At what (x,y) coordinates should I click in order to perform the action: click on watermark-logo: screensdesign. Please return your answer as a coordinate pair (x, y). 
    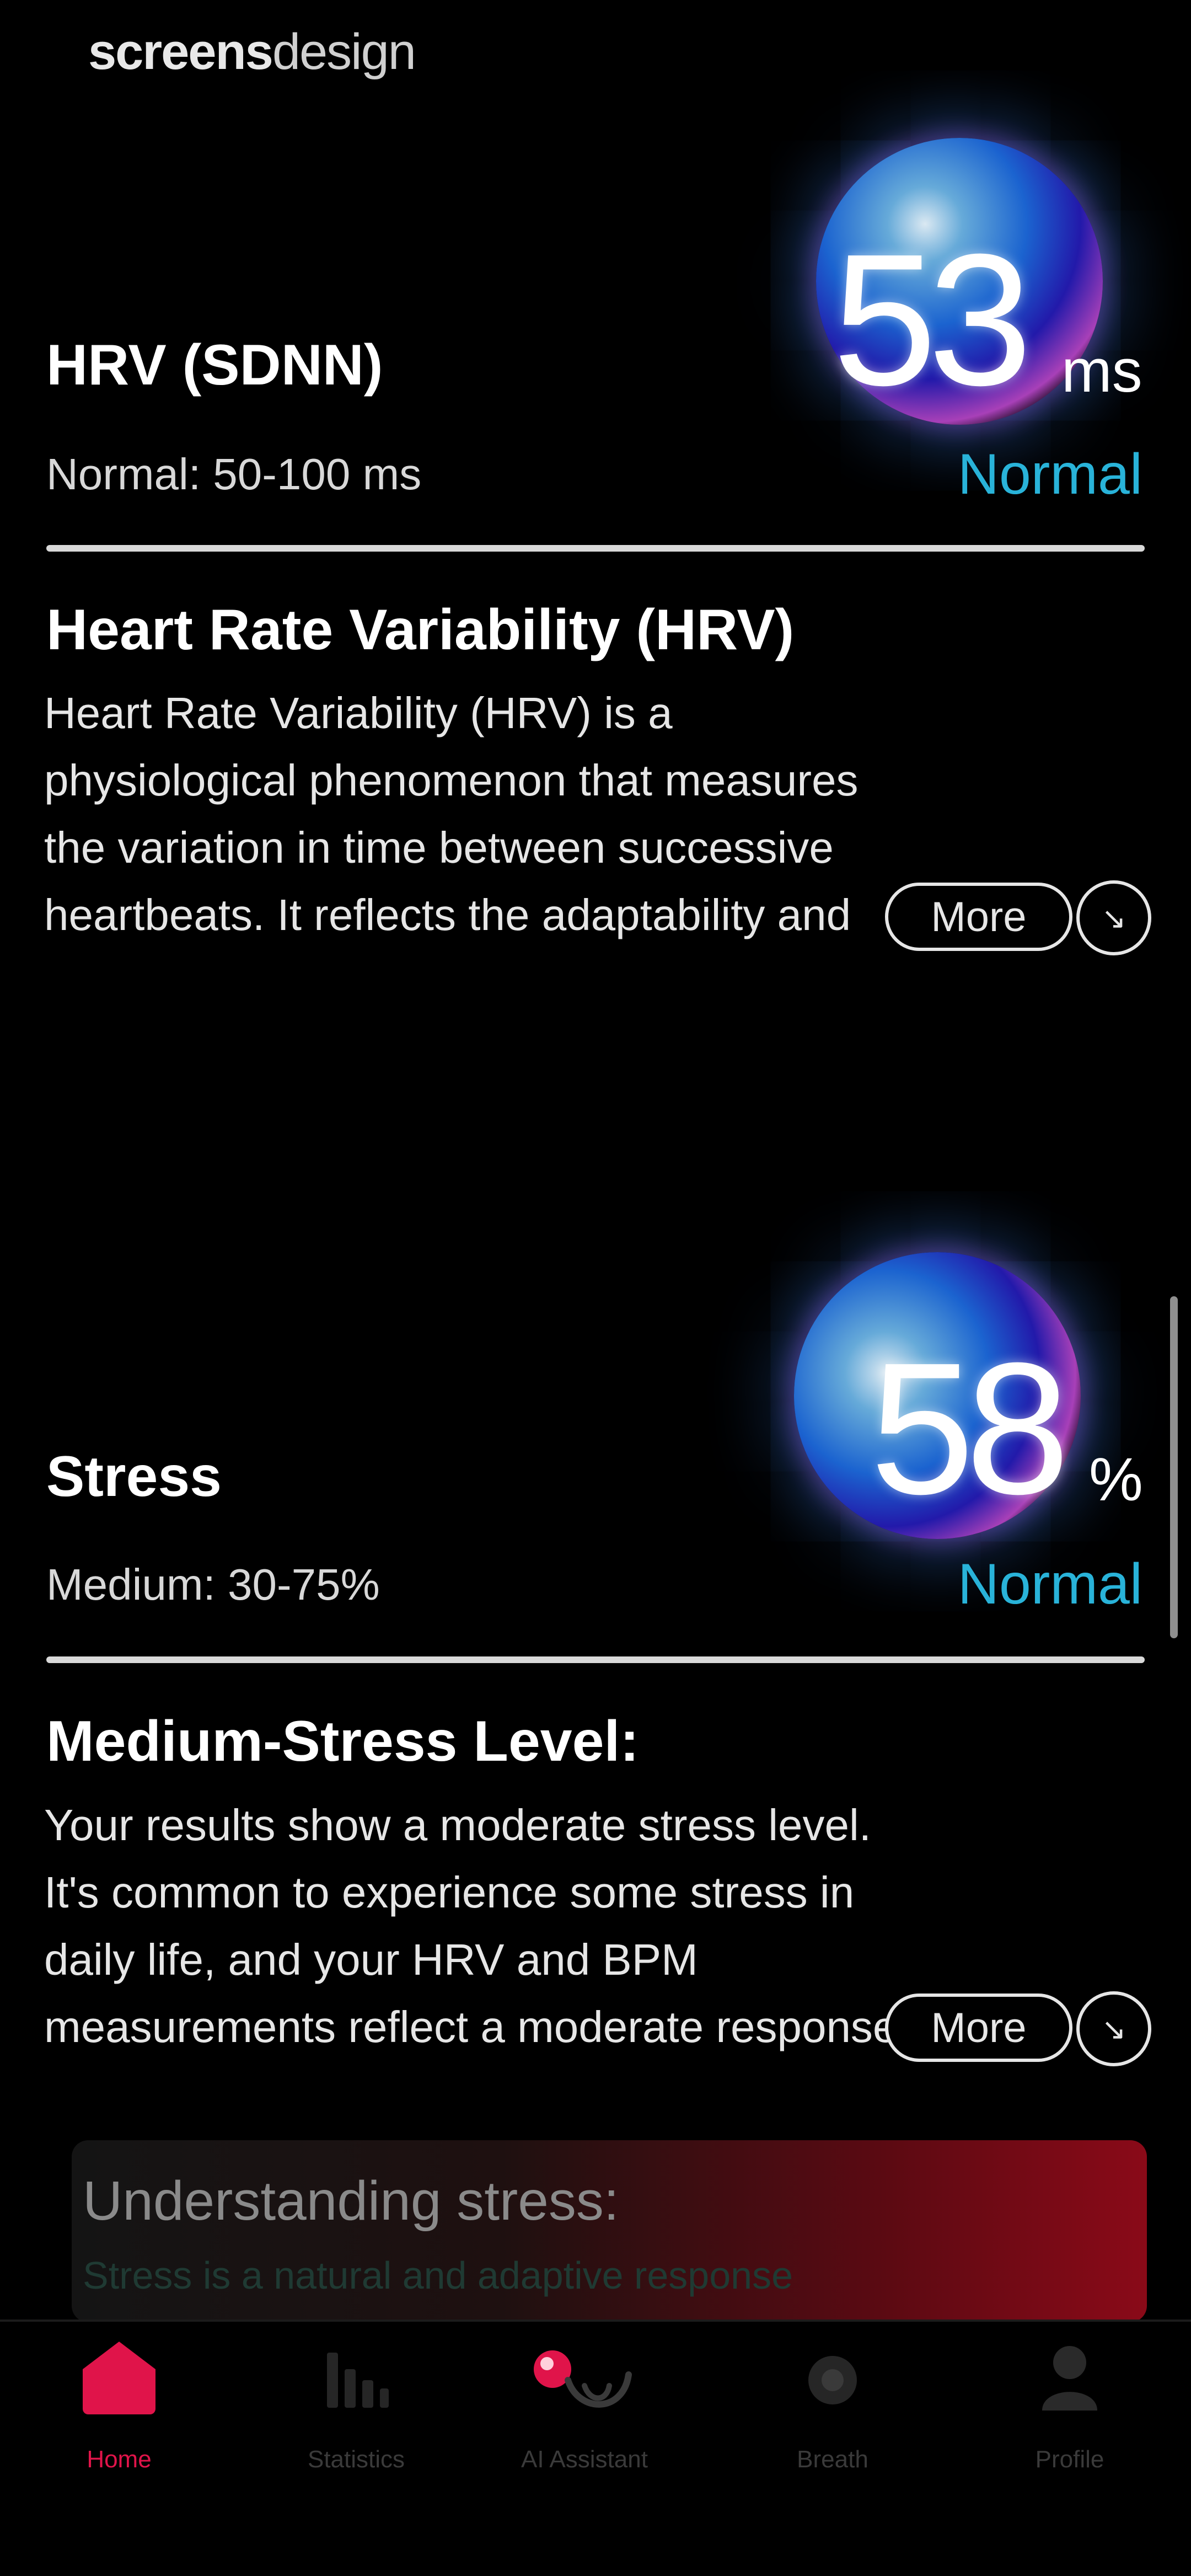
    Looking at the image, I should click on (252, 52).